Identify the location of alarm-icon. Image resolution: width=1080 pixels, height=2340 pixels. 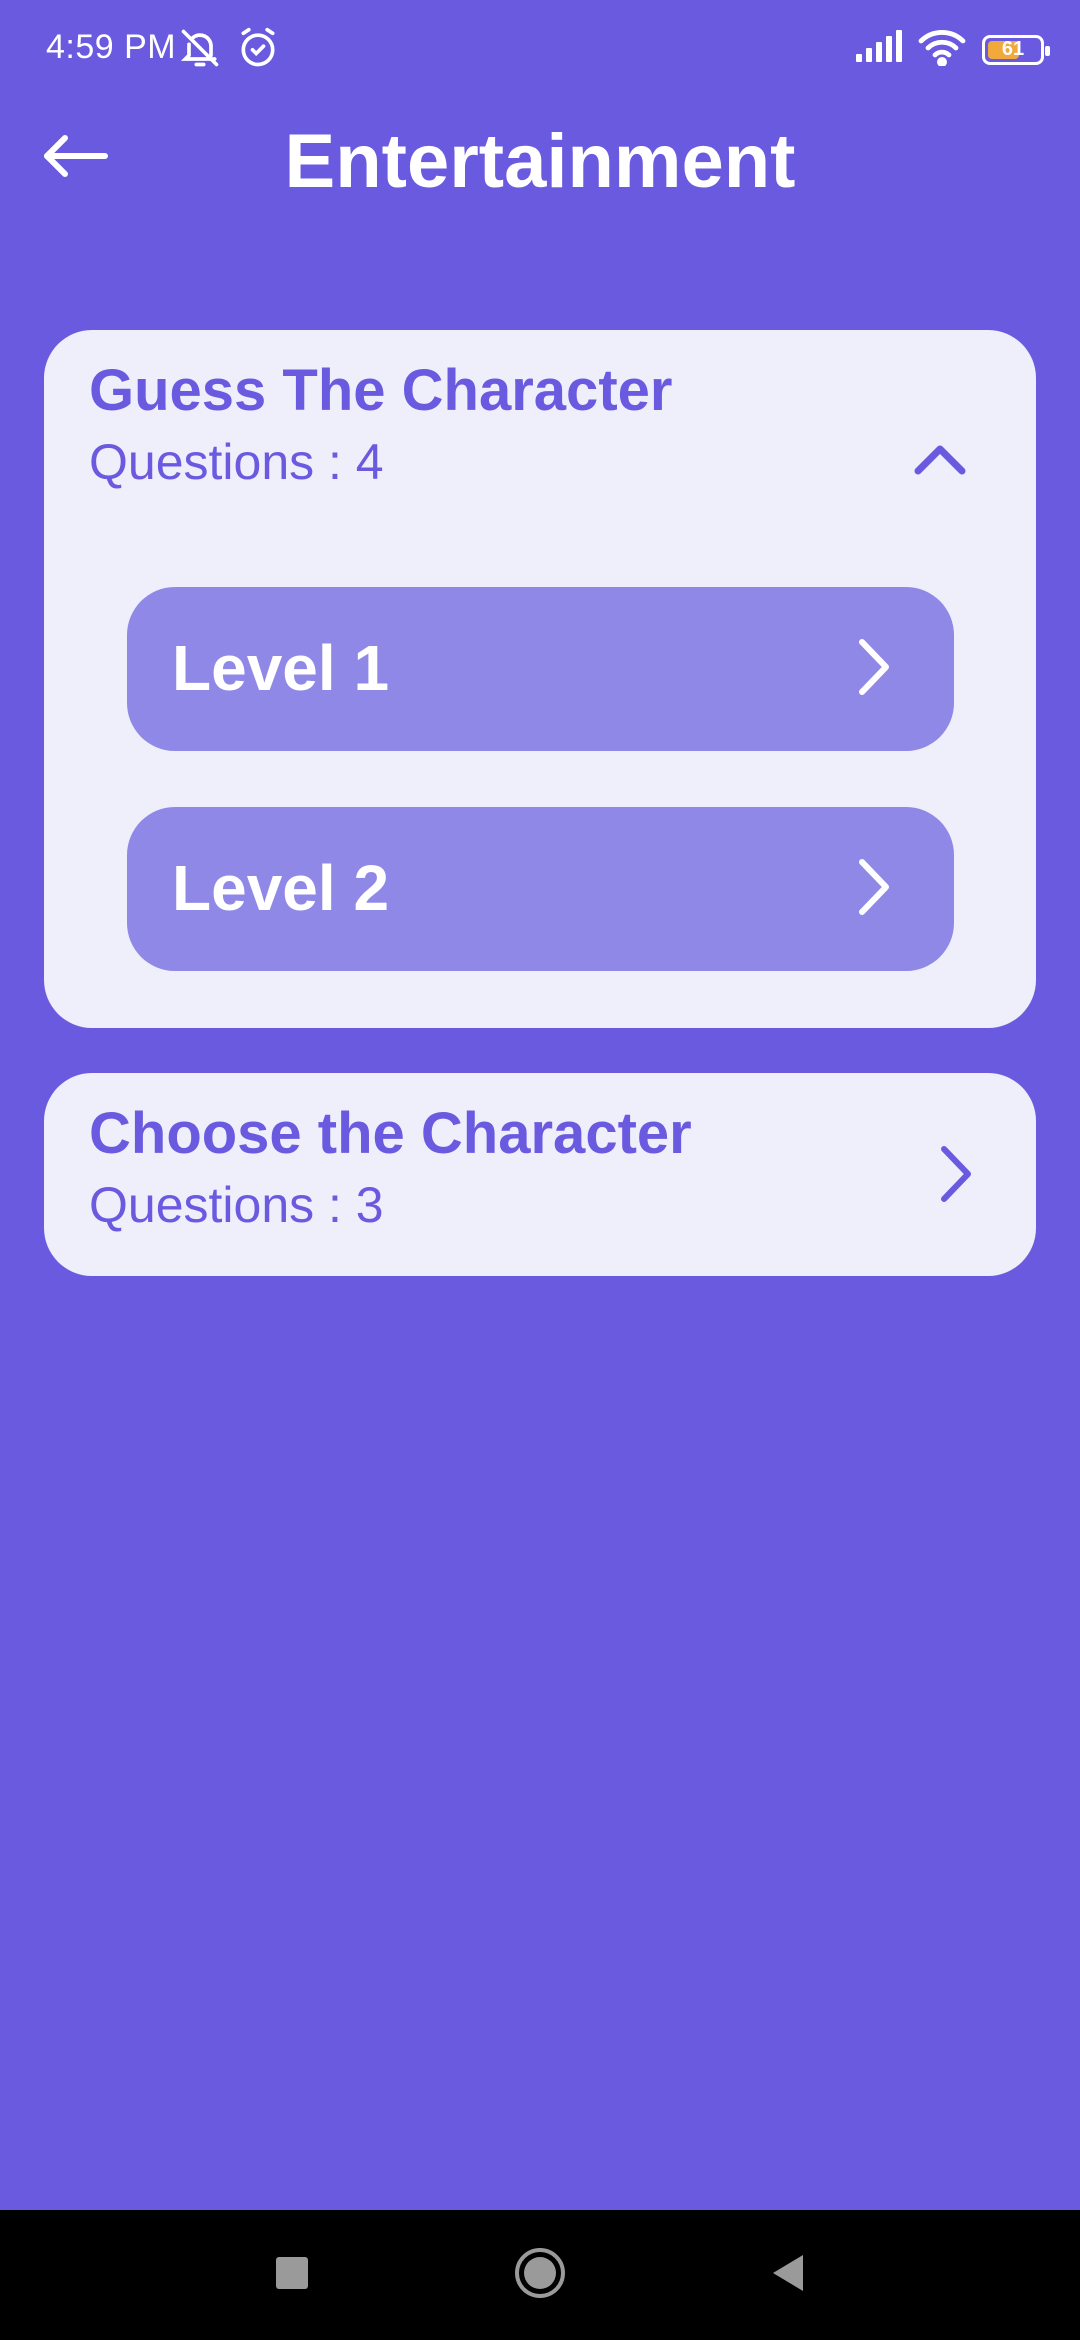
(258, 50).